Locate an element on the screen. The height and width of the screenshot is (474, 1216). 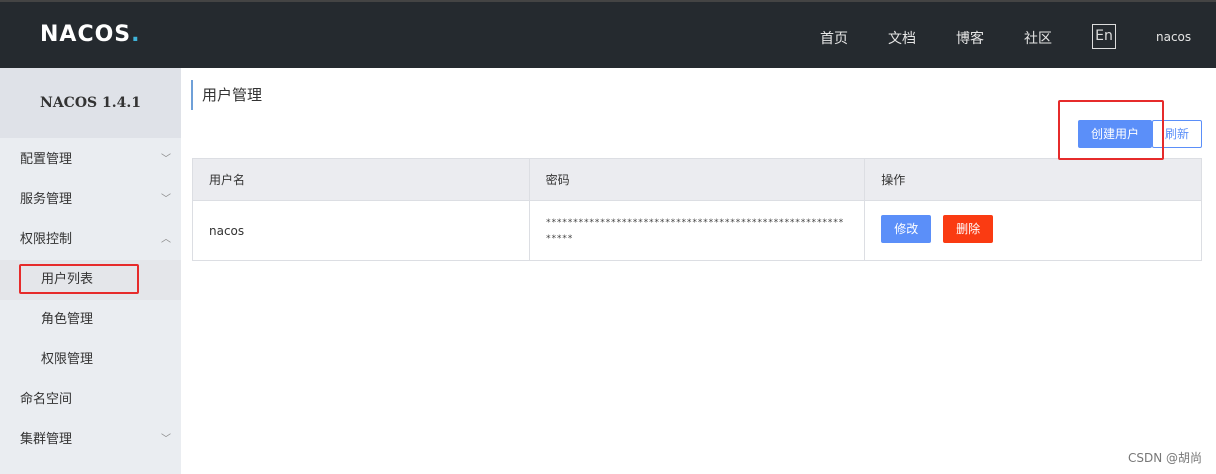
sidebar-item-label: 服务管理 is located at coordinates (46, 199).